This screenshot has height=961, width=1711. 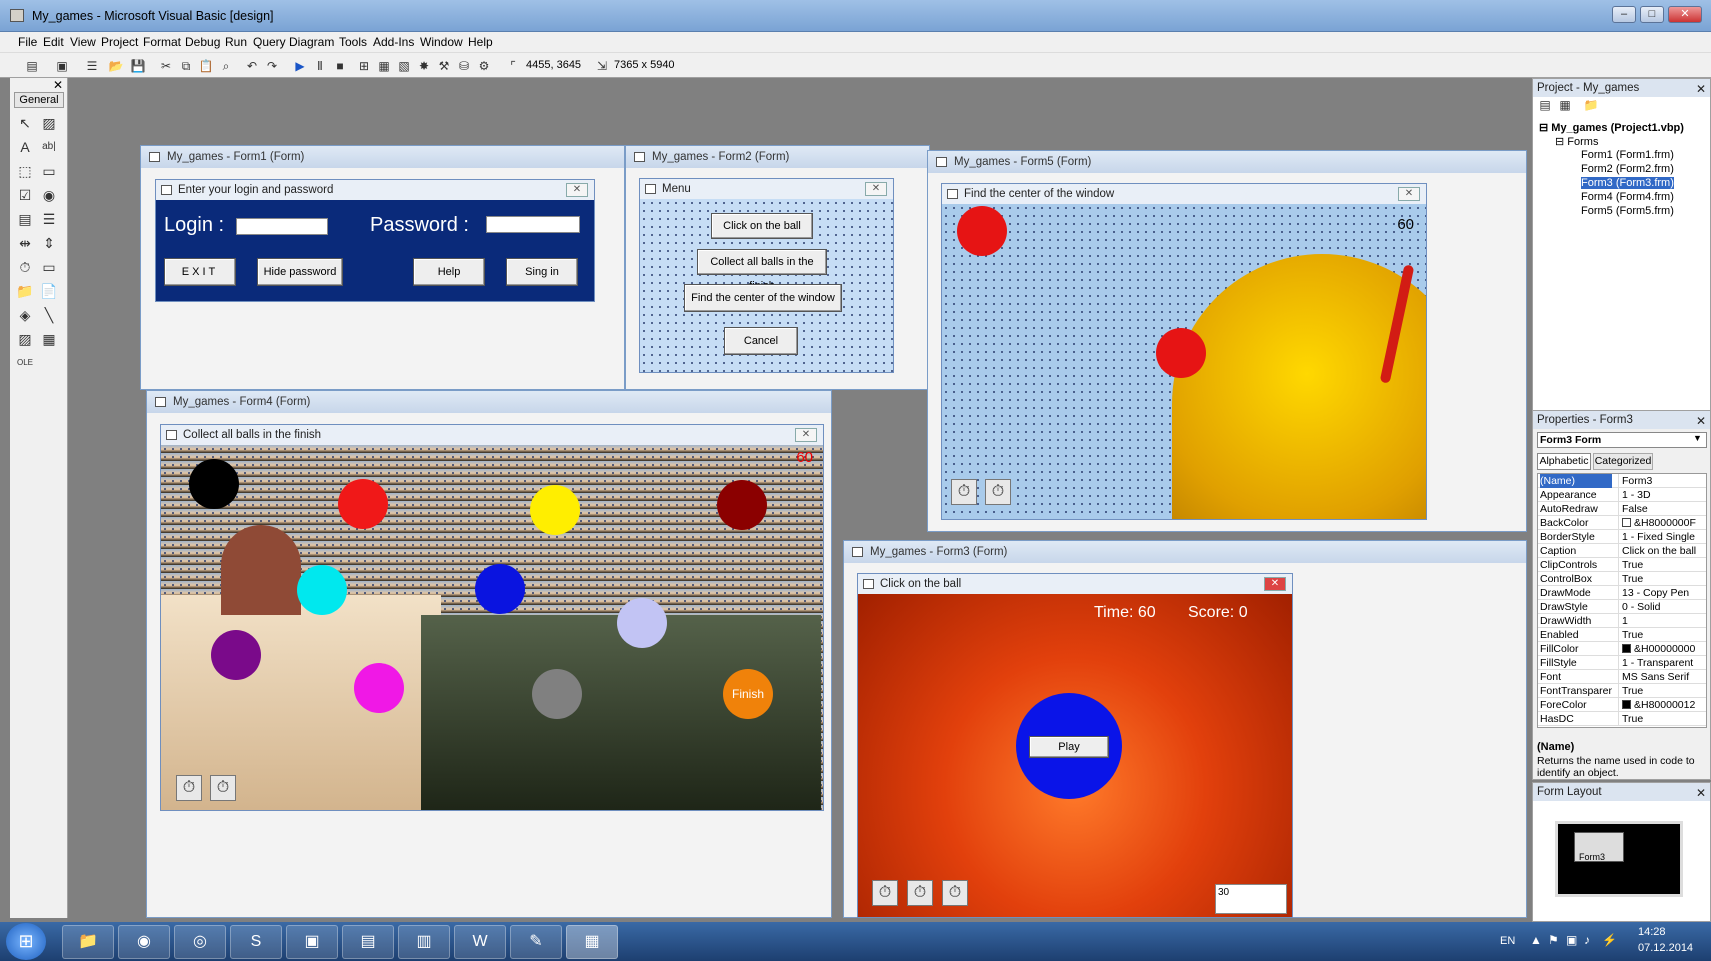 What do you see at coordinates (353, 42) in the screenshot?
I see `menu-tools: Tools` at bounding box center [353, 42].